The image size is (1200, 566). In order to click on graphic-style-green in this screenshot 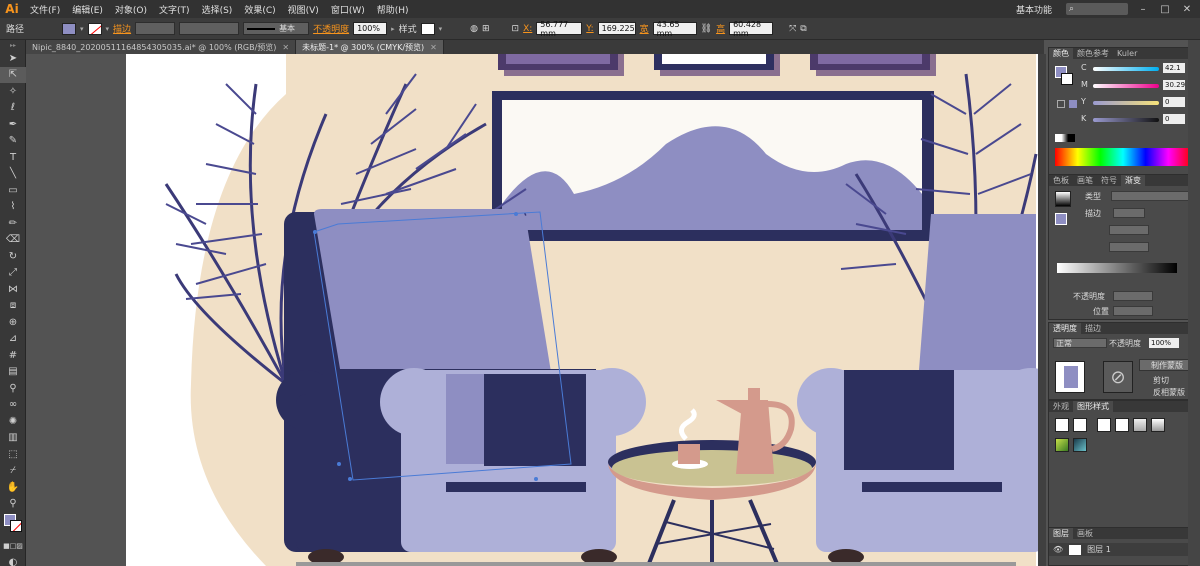, I will do `click(1062, 445)`.